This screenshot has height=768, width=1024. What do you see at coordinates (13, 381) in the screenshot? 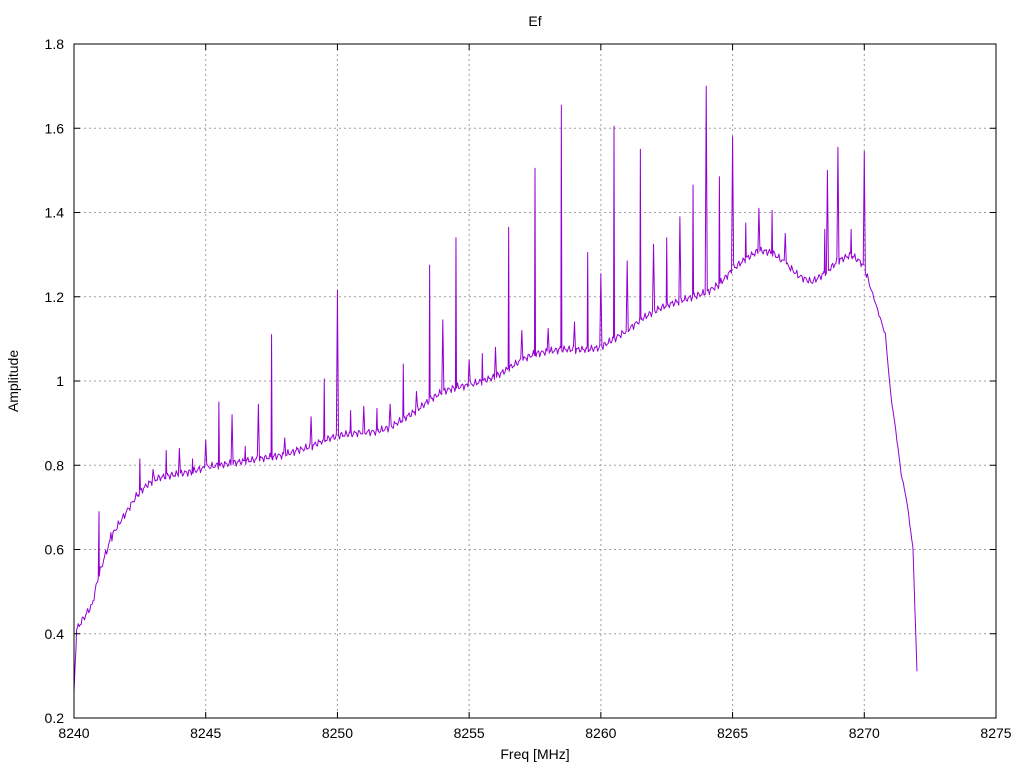
I see `y-axis-label: Amplitude` at bounding box center [13, 381].